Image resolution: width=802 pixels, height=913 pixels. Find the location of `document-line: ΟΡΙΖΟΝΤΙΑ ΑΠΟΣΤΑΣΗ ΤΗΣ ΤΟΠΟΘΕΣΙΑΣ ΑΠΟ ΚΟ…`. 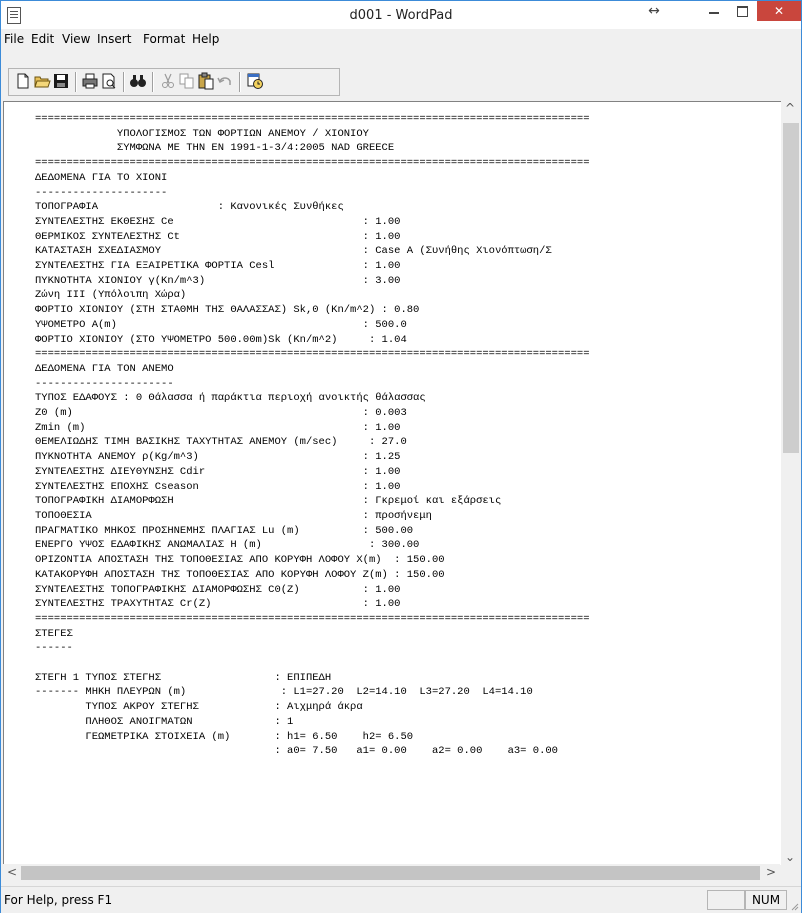

document-line: ΟΡΙΖΟΝΤΙΑ ΑΠΟΣΤΑΣΗ ΤΗΣ ΤΟΠΟΘΕΣΙΑΣ ΑΠΟ ΚΟ… is located at coordinates (240, 560).